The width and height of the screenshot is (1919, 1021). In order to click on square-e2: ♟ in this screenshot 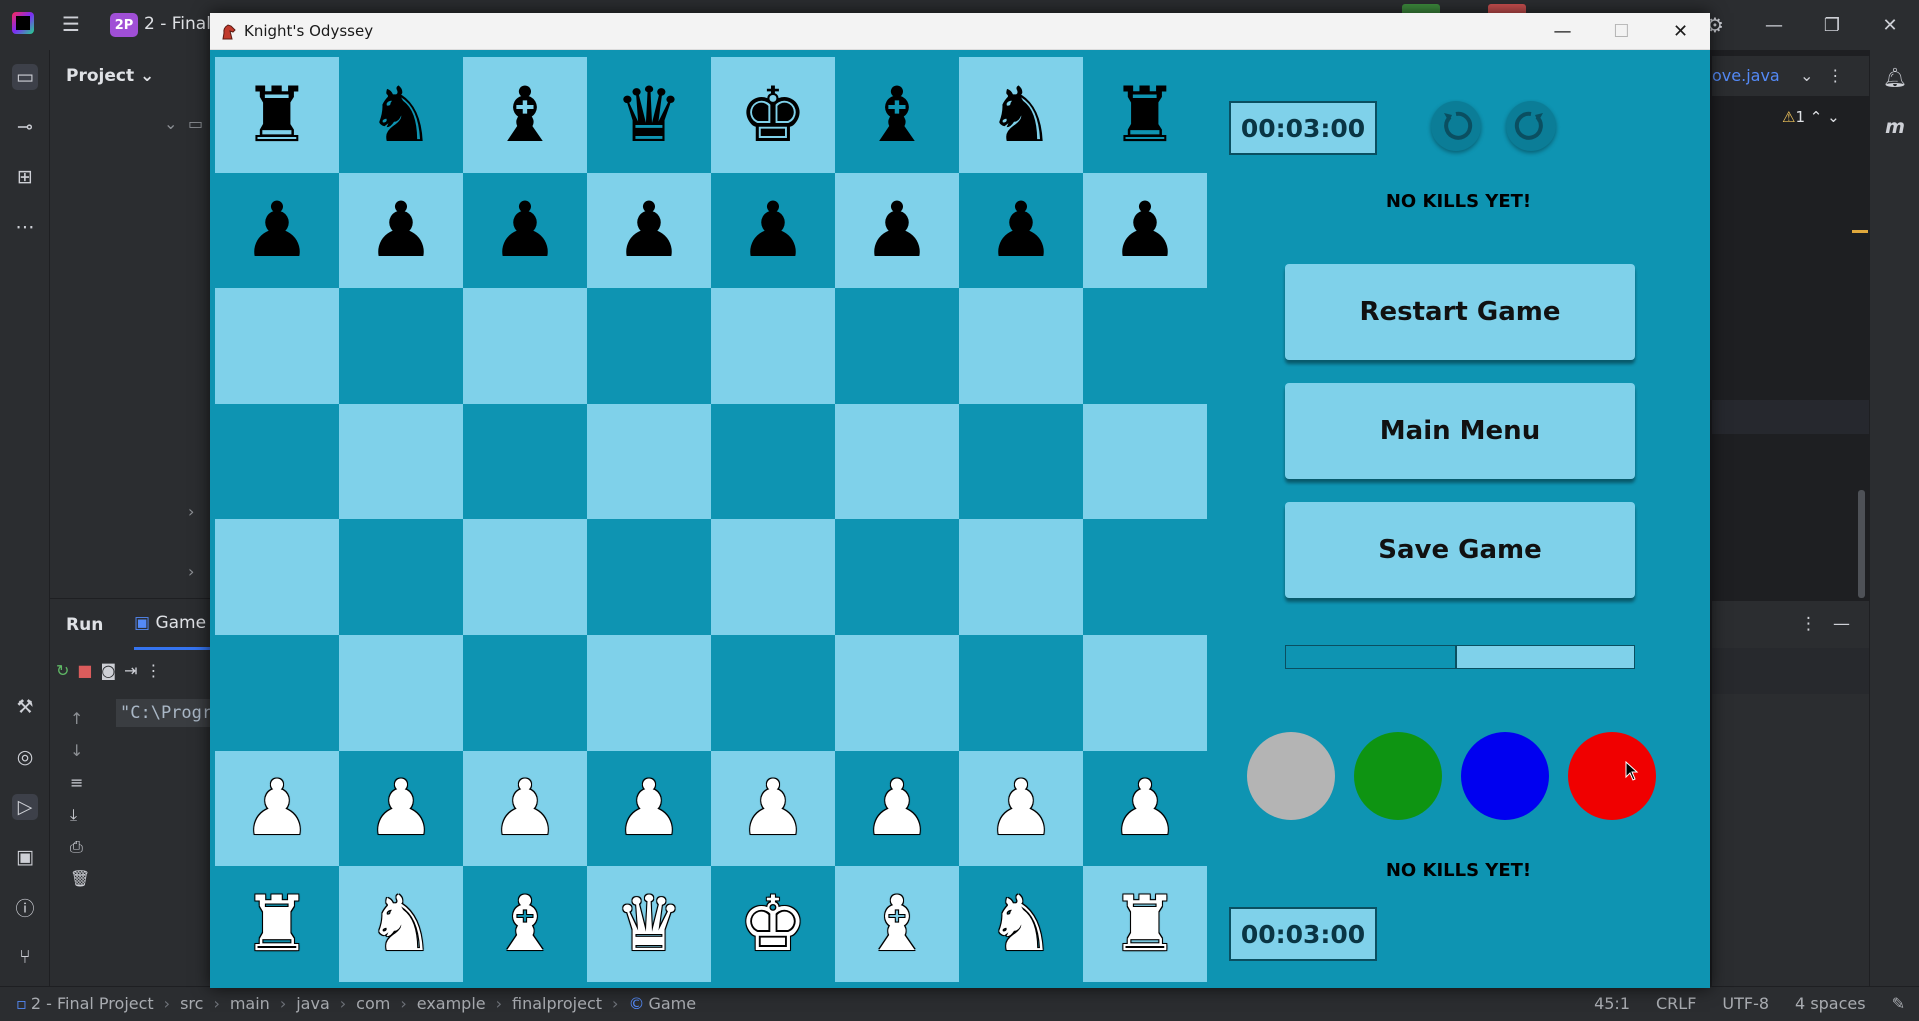, I will do `click(773, 808)`.